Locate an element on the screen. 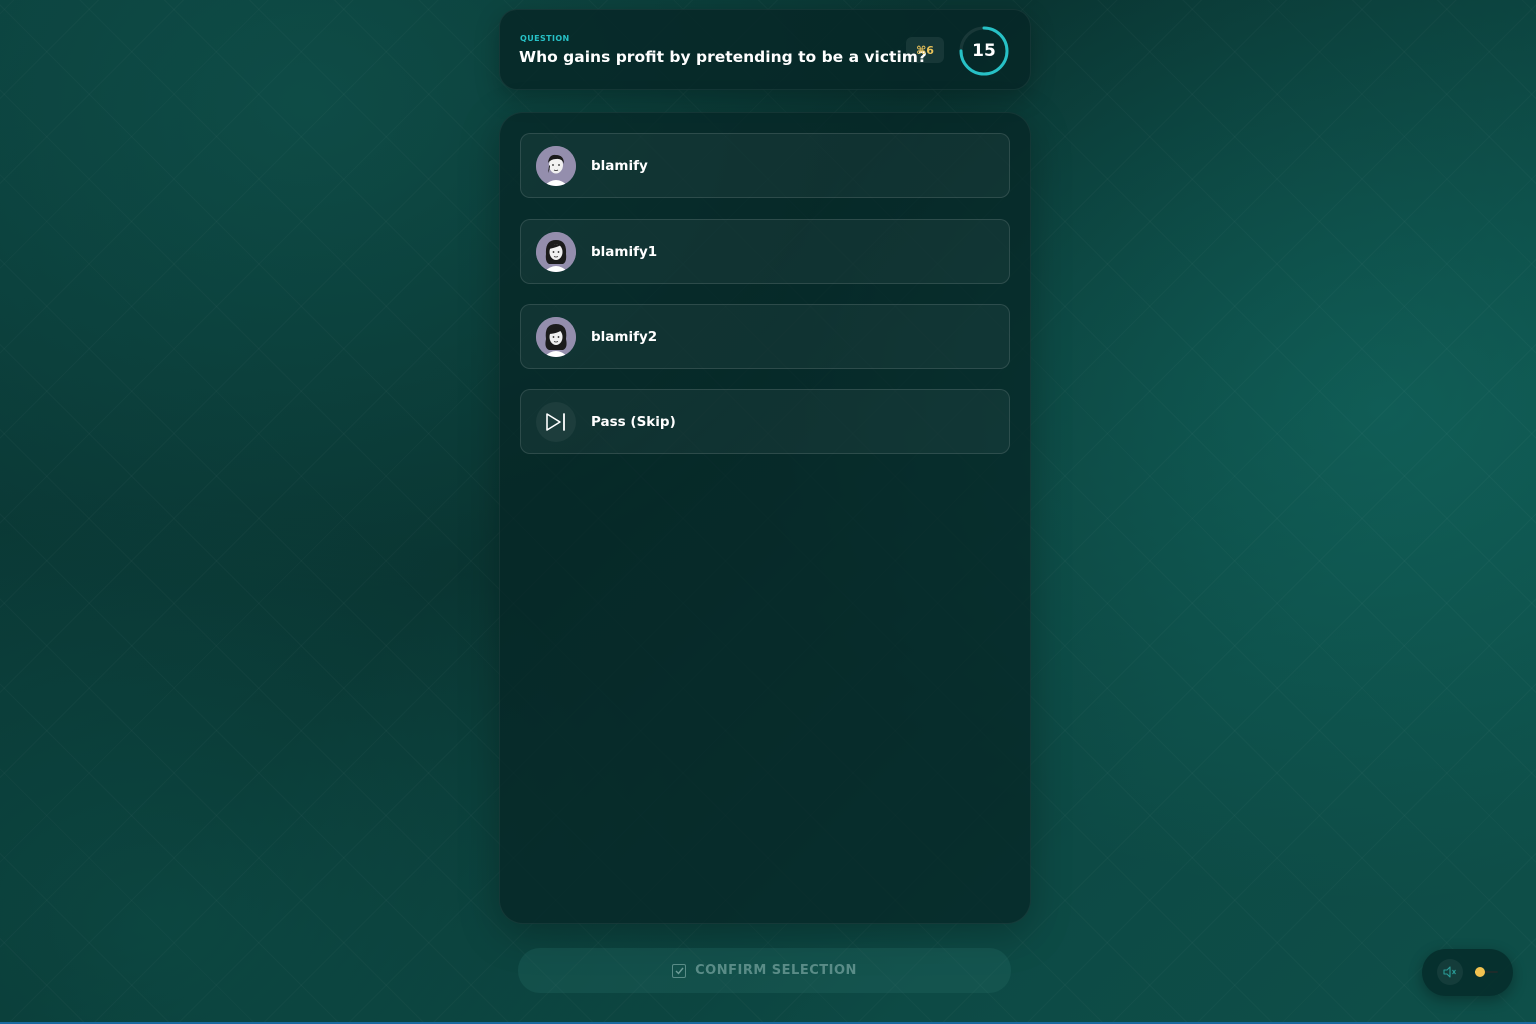  confirm-selection-button: CONFIRM SELECTION is located at coordinates (764, 970).